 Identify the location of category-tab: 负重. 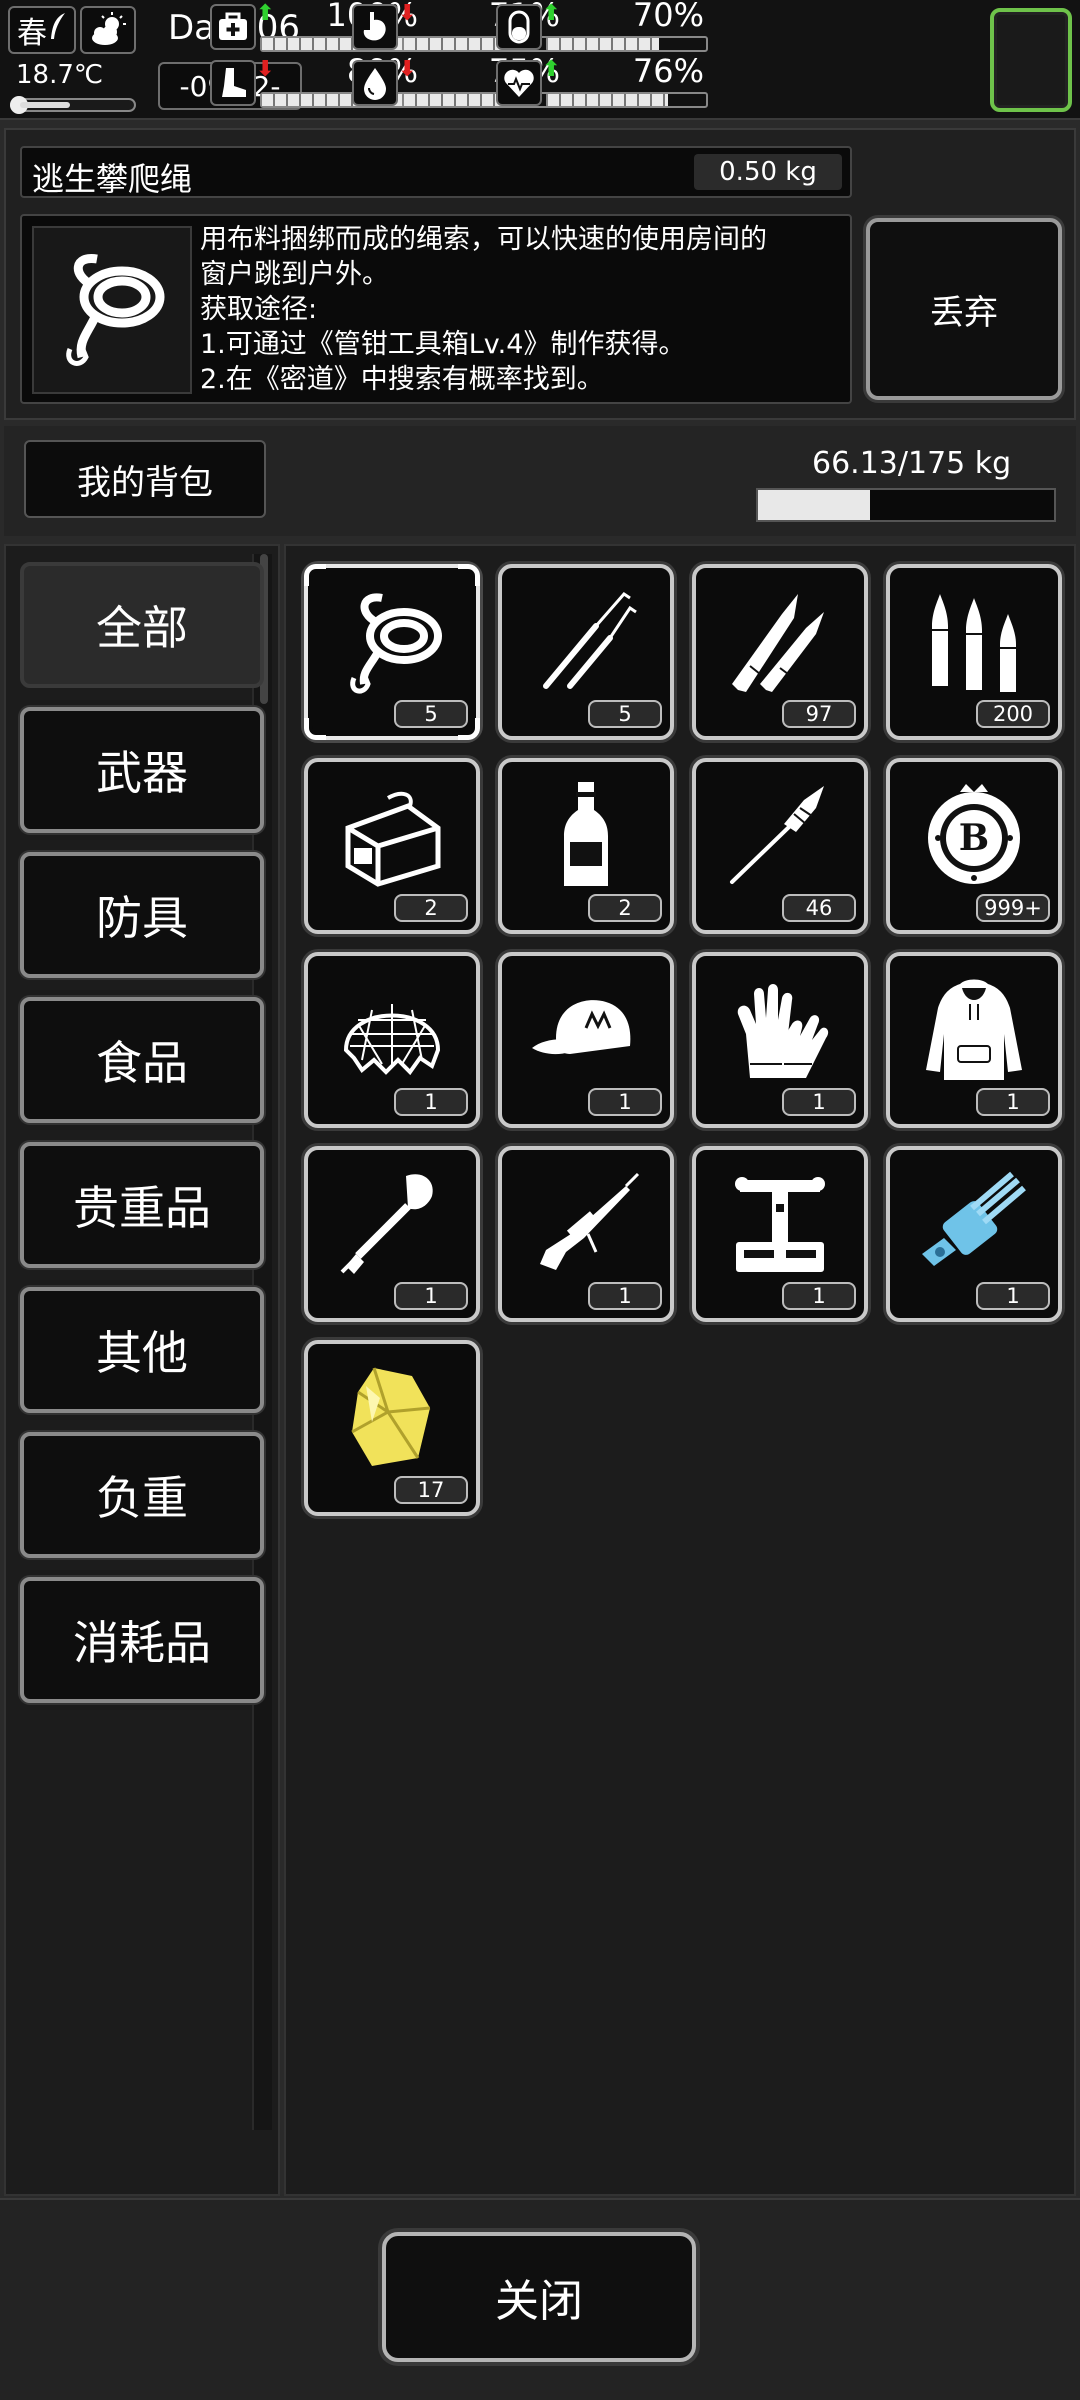
(142, 1495).